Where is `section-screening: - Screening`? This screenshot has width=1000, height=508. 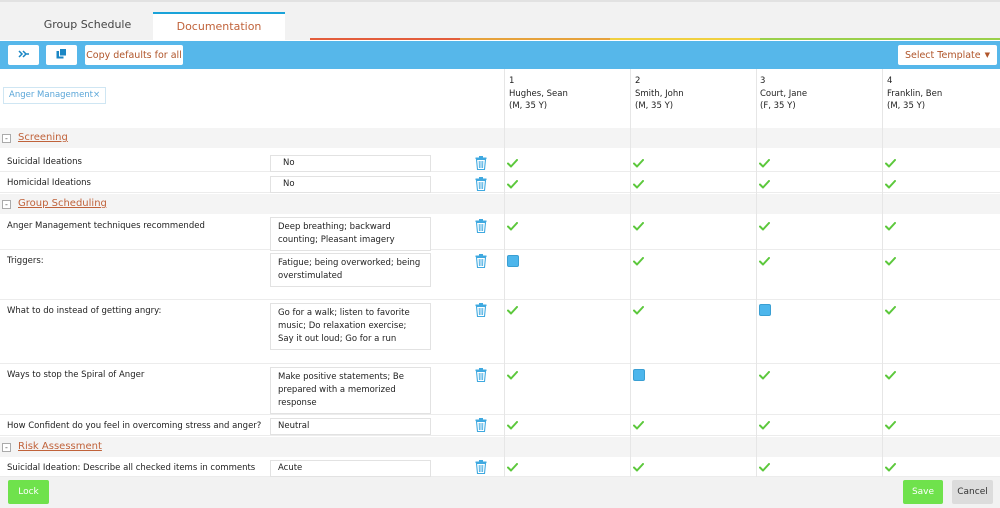
section-screening: - Screening is located at coordinates (500, 138).